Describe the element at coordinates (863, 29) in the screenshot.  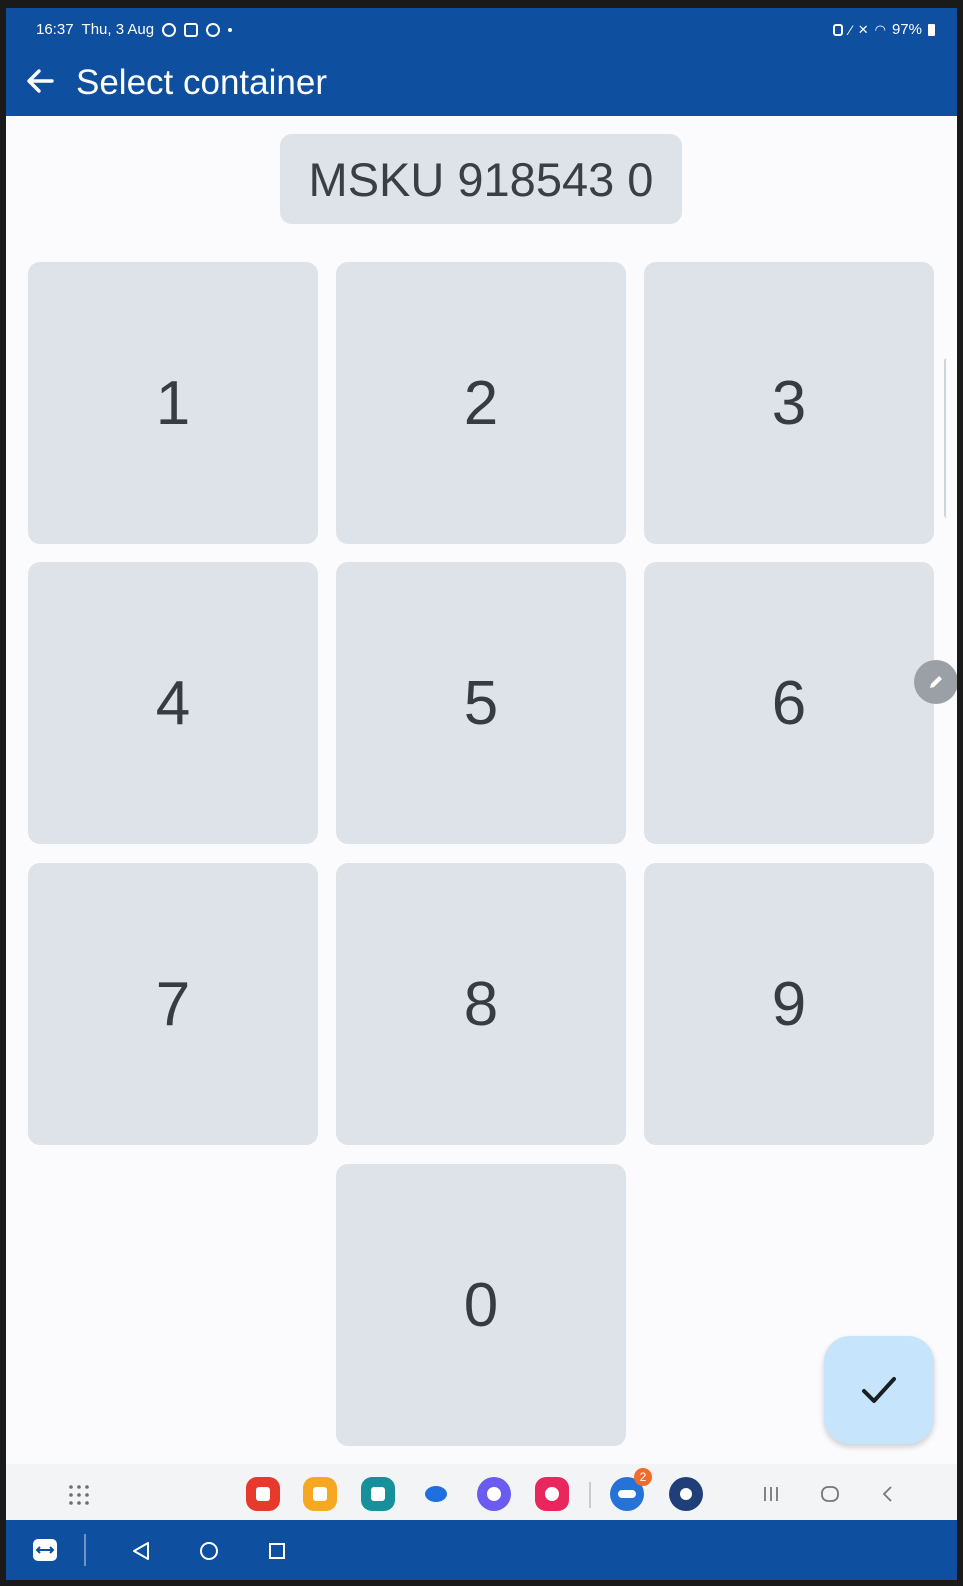
I see `mute-icon: ✕` at that location.